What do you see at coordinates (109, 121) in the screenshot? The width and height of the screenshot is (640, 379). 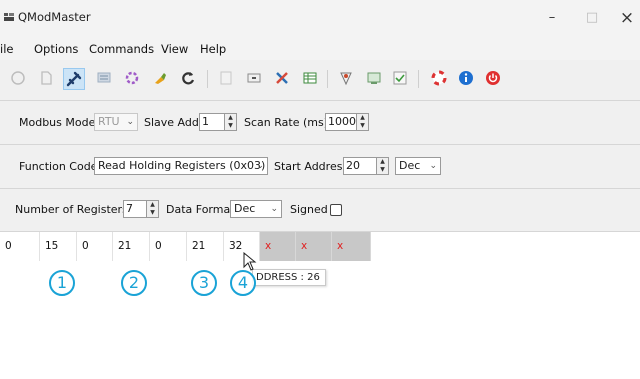 I see `modbus-mode-value: RTU` at bounding box center [109, 121].